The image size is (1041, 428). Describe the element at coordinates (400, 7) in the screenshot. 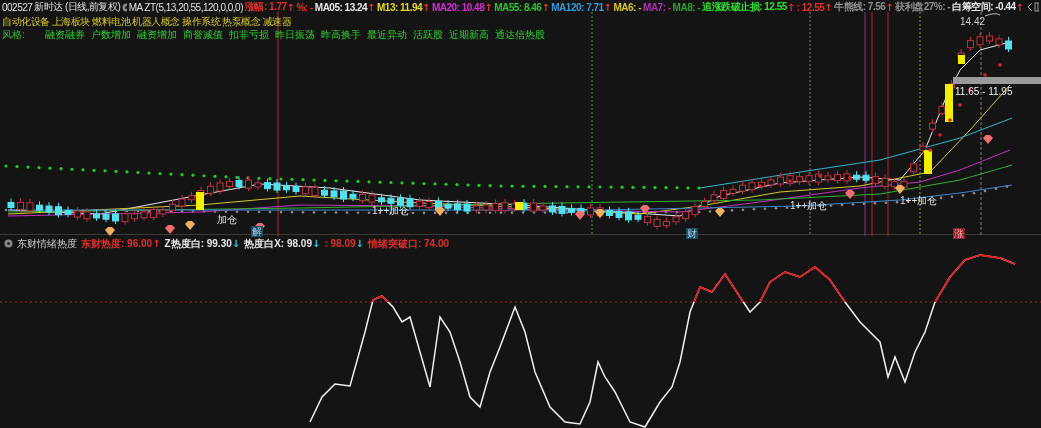

I see `indicator-reading: M13: 11.94` at that location.